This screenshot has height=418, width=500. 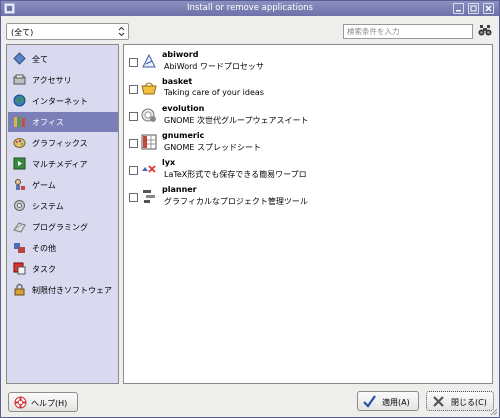 I want to click on window-title: Install or remove applications, so click(x=250, y=8).